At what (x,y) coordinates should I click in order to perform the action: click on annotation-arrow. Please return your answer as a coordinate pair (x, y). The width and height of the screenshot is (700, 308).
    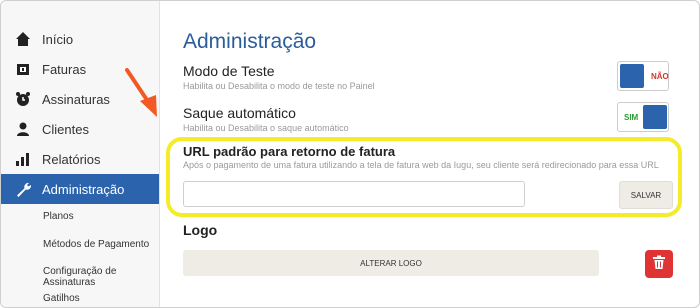
    Looking at the image, I should click on (141, 92).